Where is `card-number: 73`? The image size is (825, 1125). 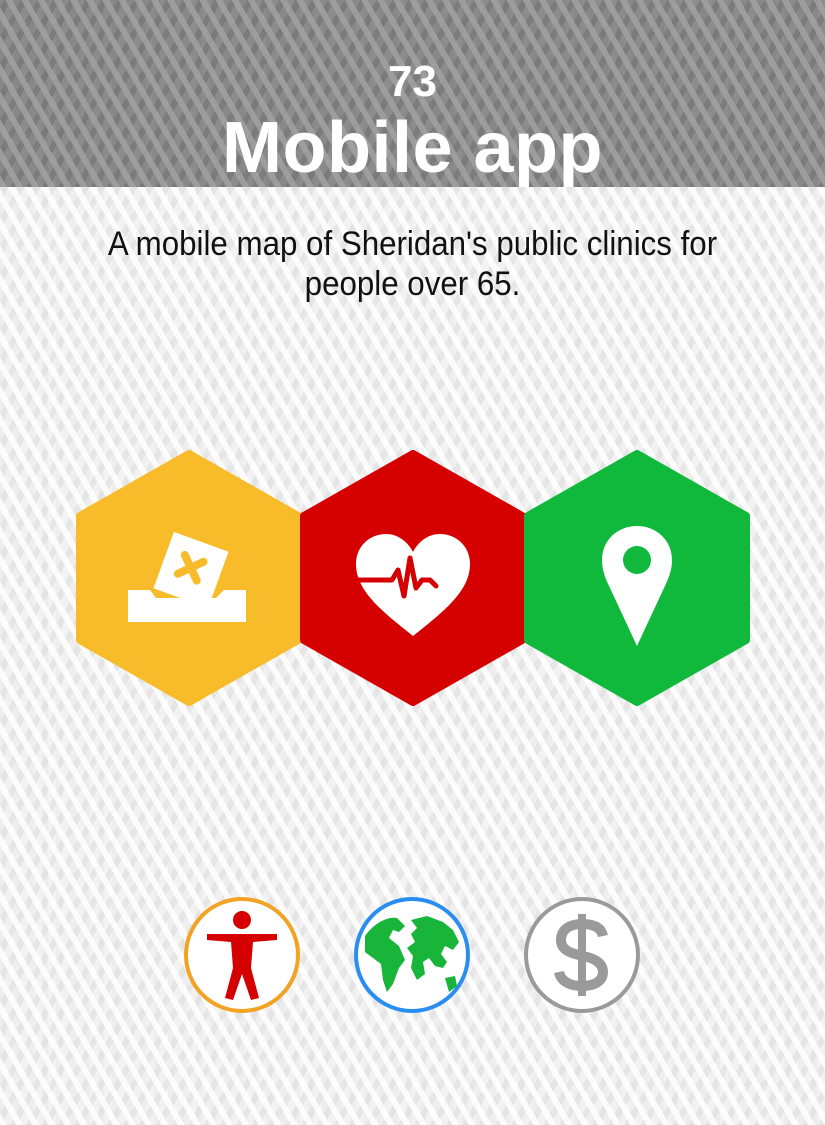
card-number: 73 is located at coordinates (412, 81).